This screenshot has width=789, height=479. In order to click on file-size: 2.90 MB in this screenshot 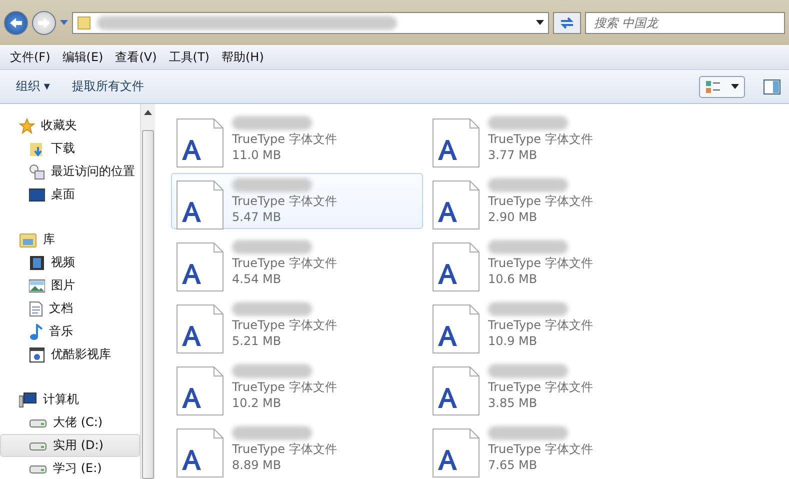, I will do `click(513, 217)`.